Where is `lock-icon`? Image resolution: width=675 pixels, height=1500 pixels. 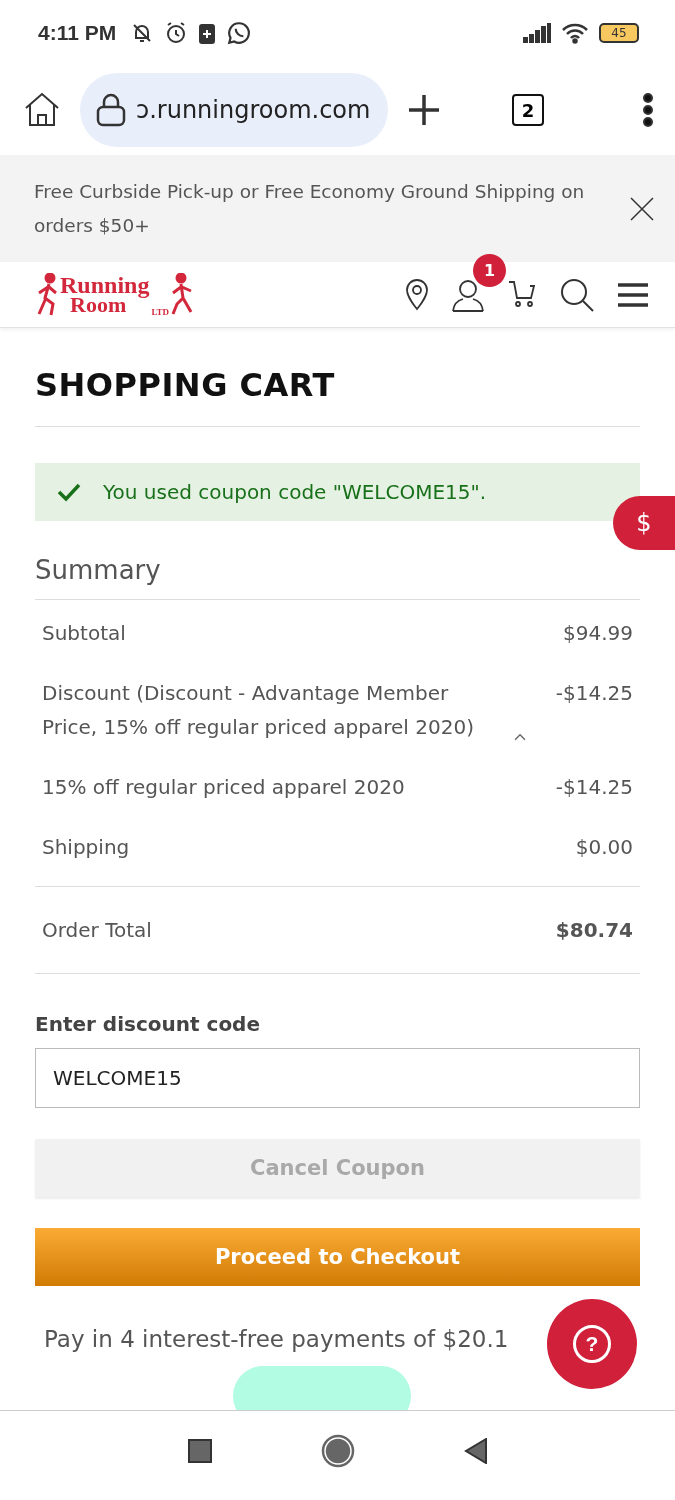
lock-icon is located at coordinates (111, 110).